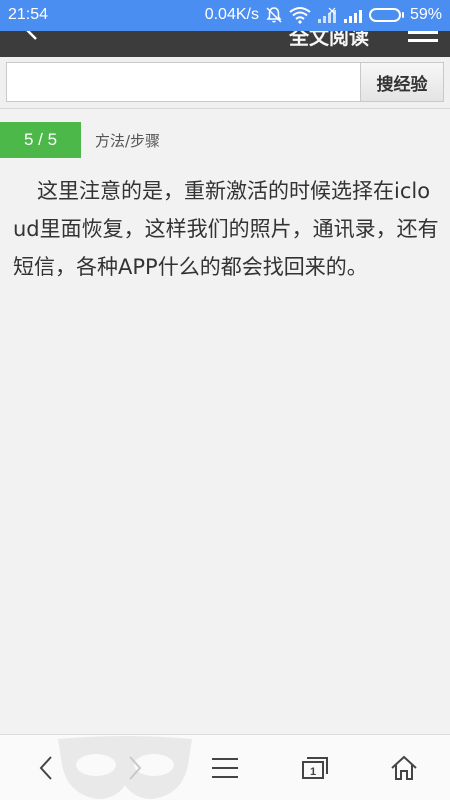 The height and width of the screenshot is (800, 450). Describe the element at coordinates (32, 36) in the screenshot. I see `chevron-left-icon` at that location.